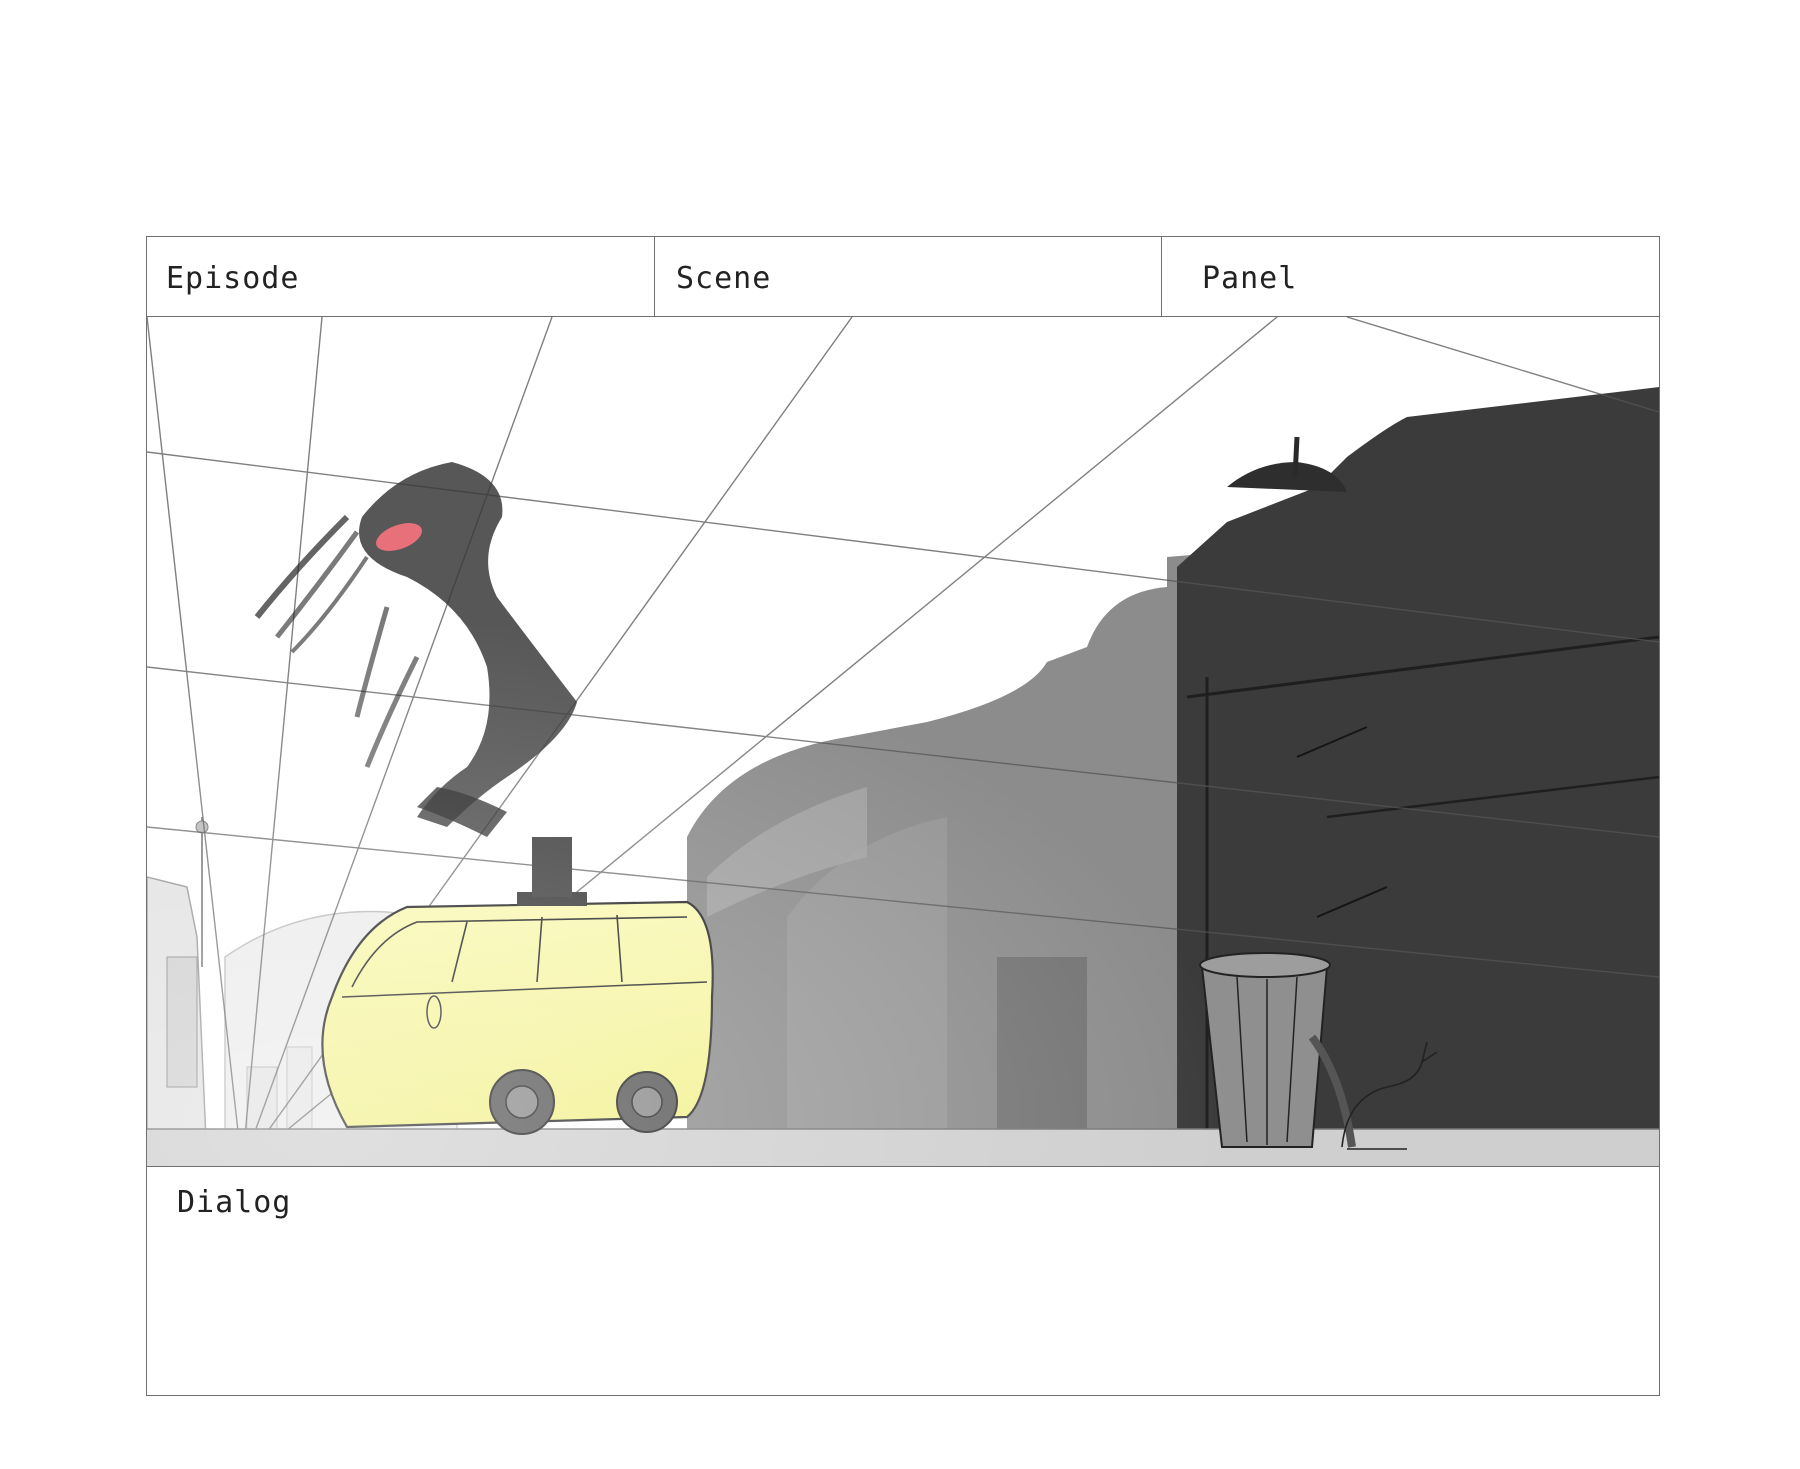  What do you see at coordinates (401, 276) in the screenshot?
I see `episode-cell: Episode` at bounding box center [401, 276].